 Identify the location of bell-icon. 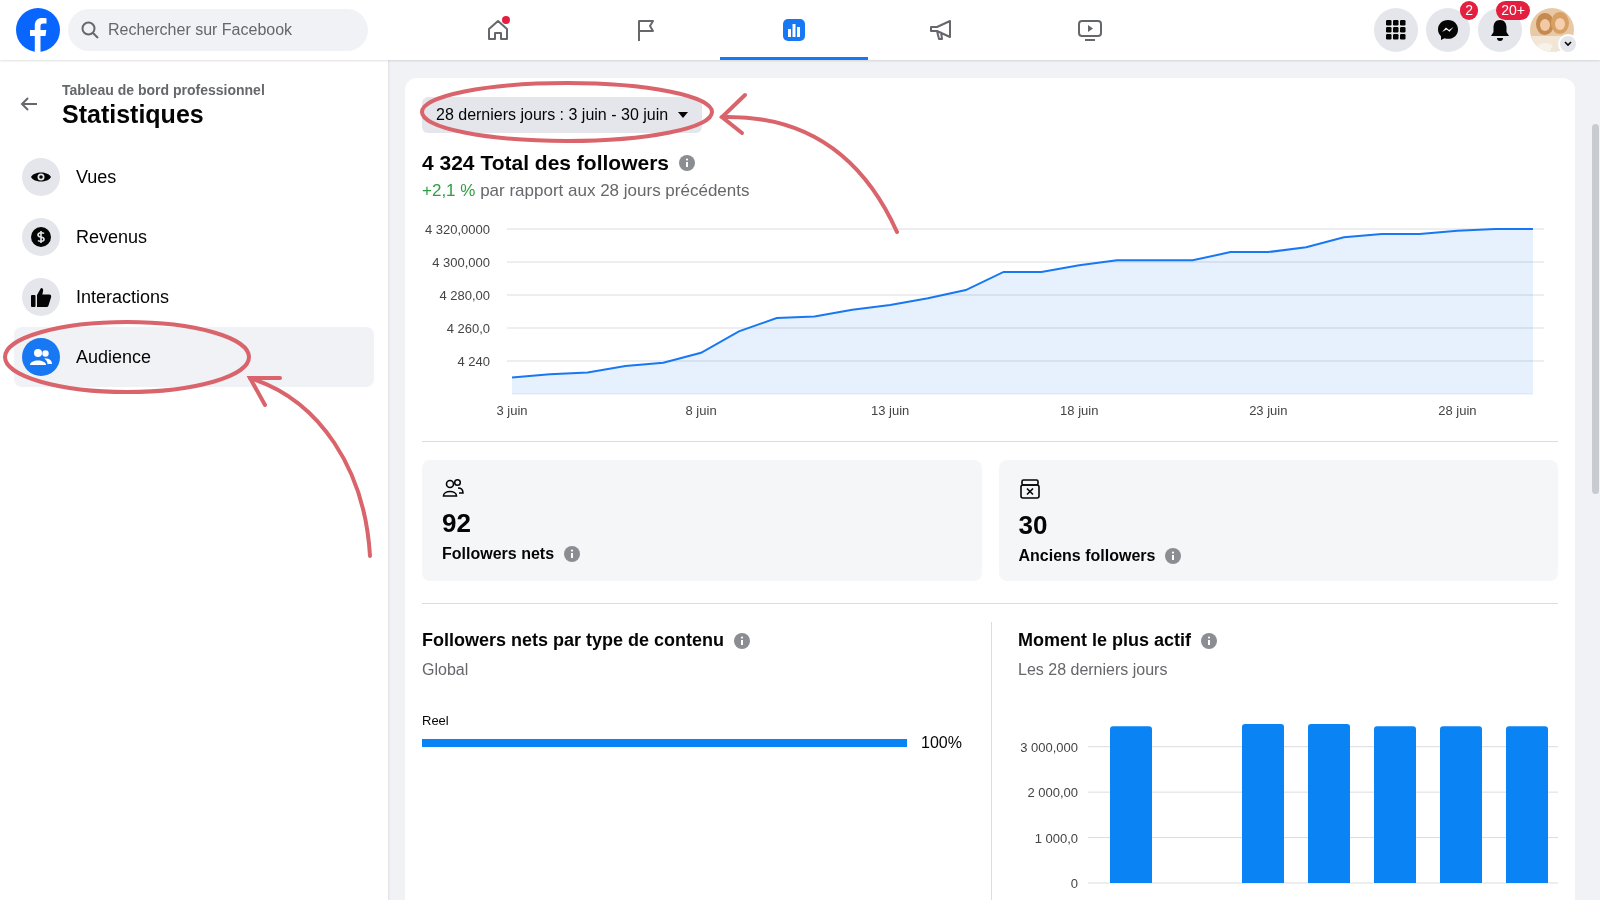
(1500, 30).